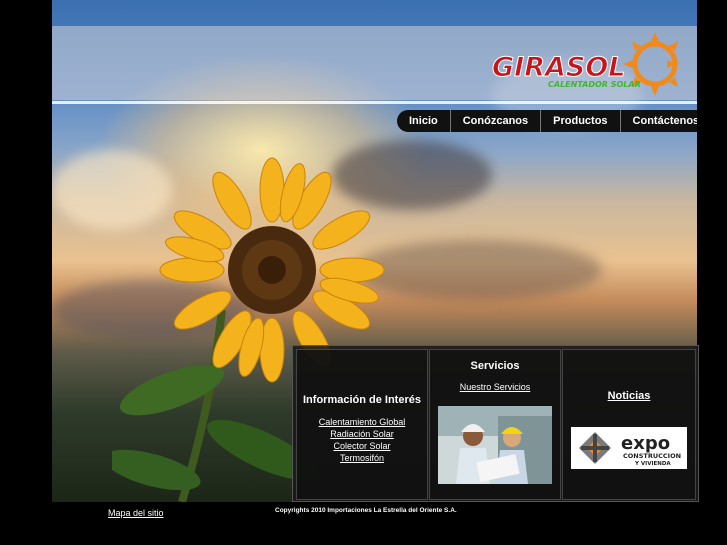 This screenshot has width=727, height=545. I want to click on expo-line2: Y VIVIENDA, so click(652, 464).